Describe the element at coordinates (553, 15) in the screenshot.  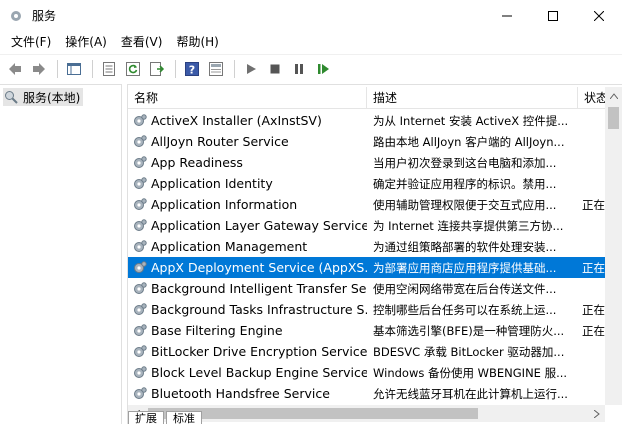
I see `maximize-button` at that location.